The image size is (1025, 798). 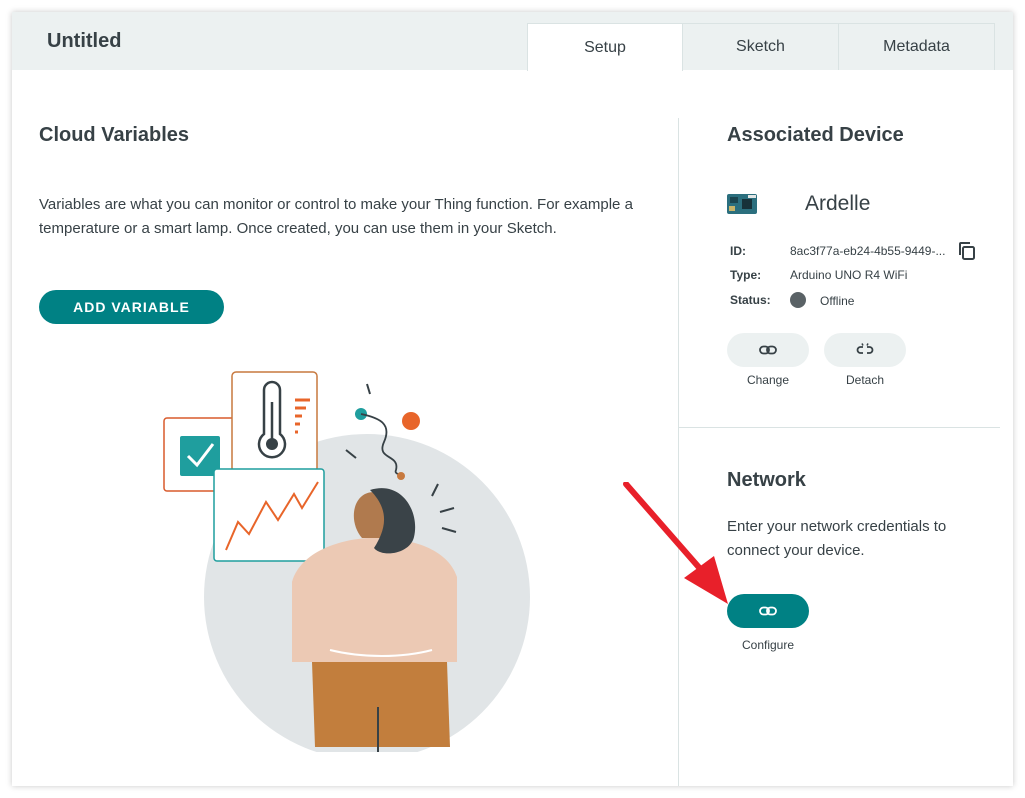 I want to click on annotation-arrow, so click(x=675, y=543).